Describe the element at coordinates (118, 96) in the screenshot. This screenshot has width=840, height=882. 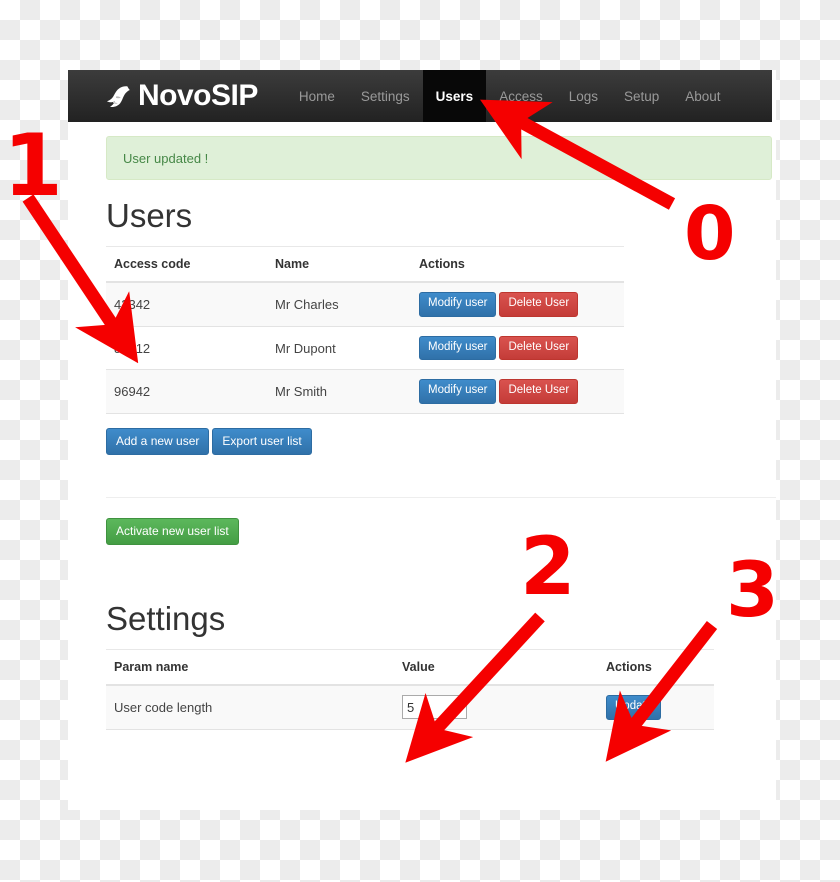
I see `bird-logo-icon` at that location.